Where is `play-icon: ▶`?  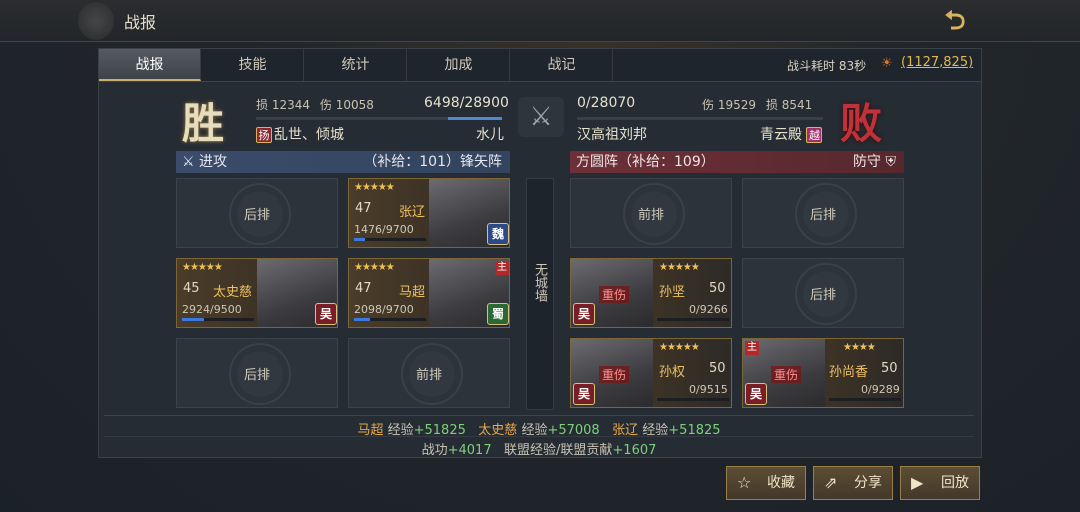 play-icon: ▶ is located at coordinates (917, 482).